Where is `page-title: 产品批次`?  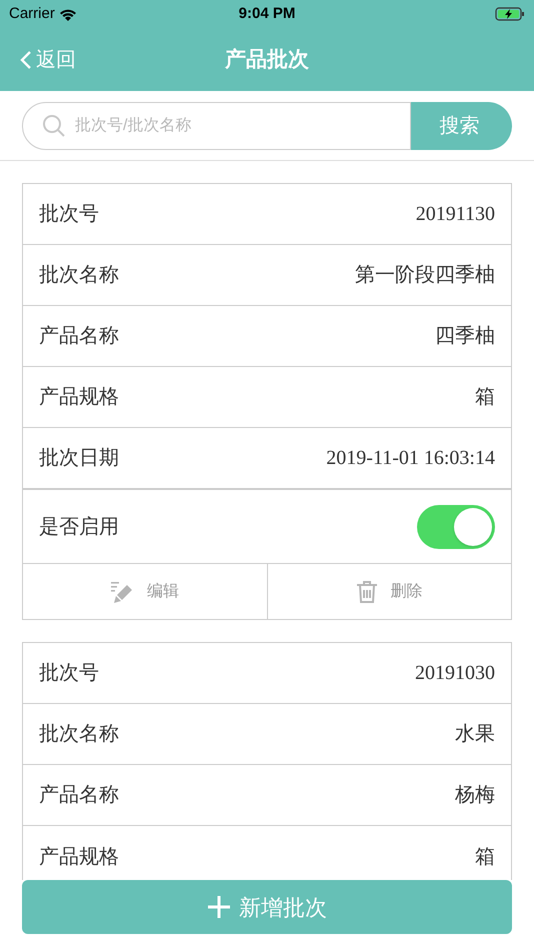 page-title: 产品批次 is located at coordinates (267, 59).